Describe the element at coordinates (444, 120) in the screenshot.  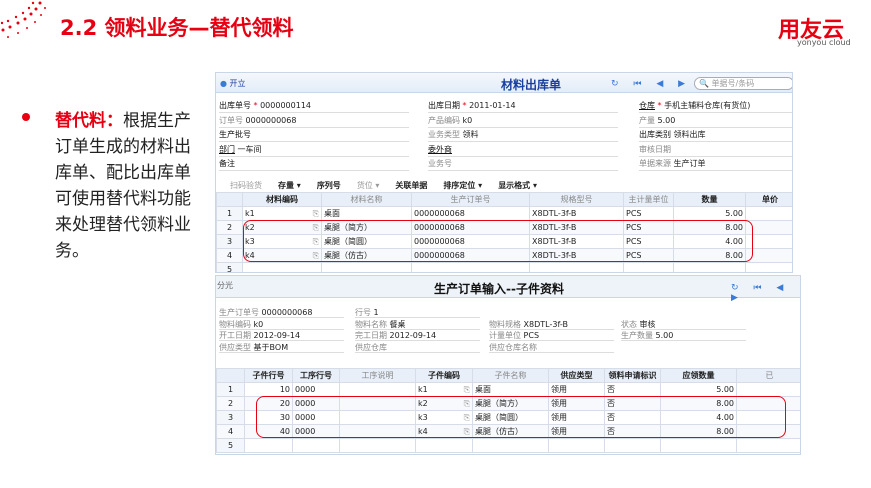
I see `field-label: 产品编码` at that location.